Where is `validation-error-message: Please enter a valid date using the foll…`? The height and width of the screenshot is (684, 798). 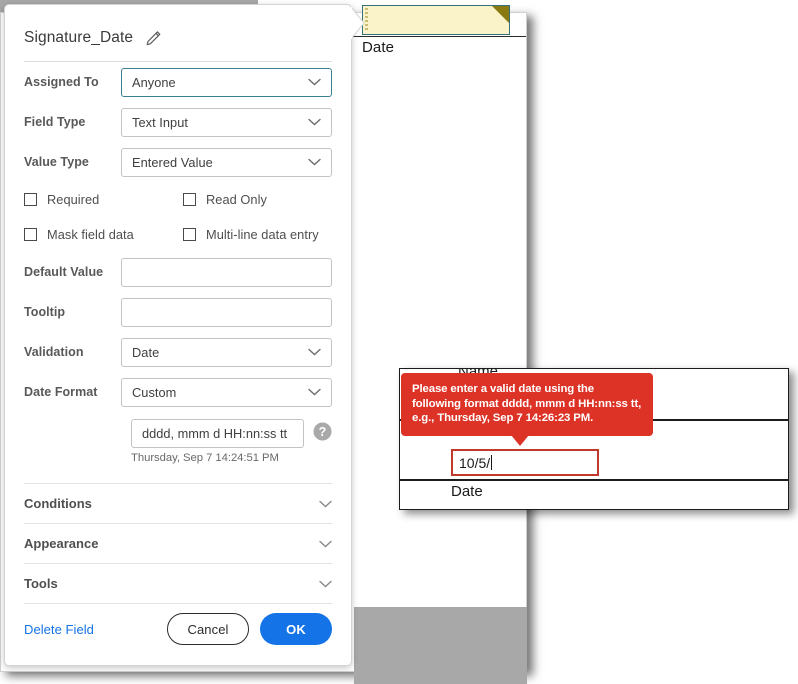
validation-error-message: Please enter a valid date using the foll… is located at coordinates (527, 404).